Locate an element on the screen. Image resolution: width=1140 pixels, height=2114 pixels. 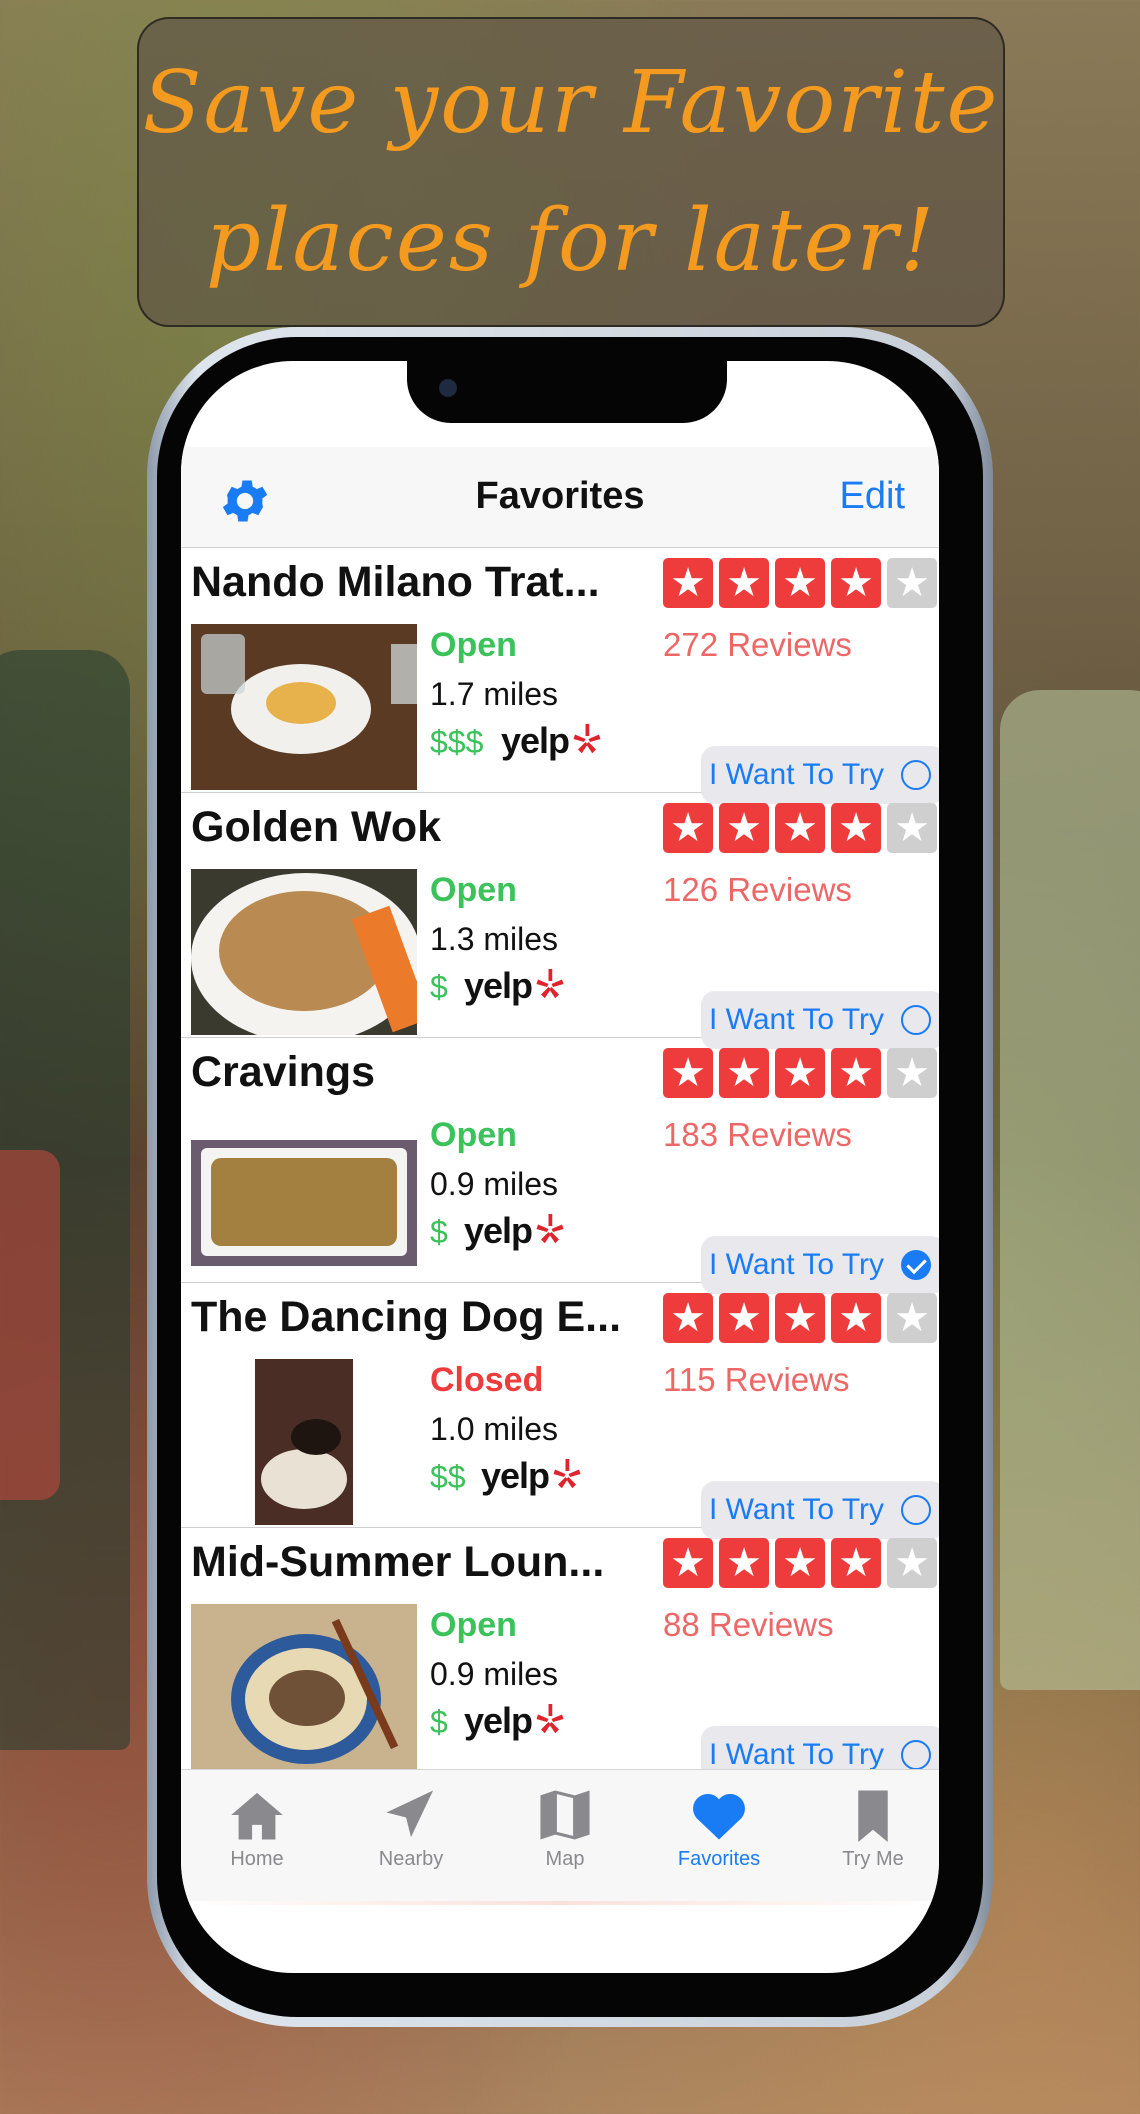
map-icon is located at coordinates (565, 1815).